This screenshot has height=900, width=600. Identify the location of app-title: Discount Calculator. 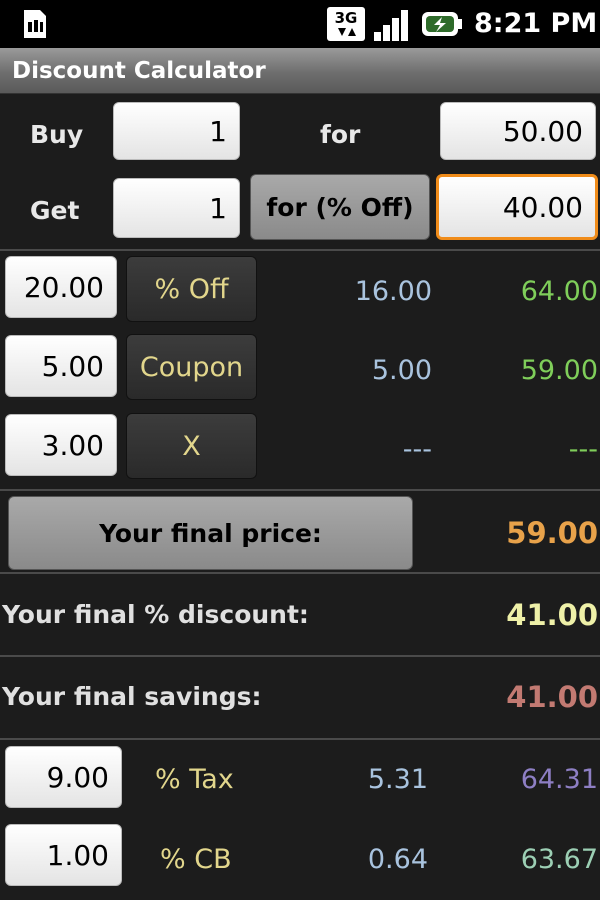
(139, 71).